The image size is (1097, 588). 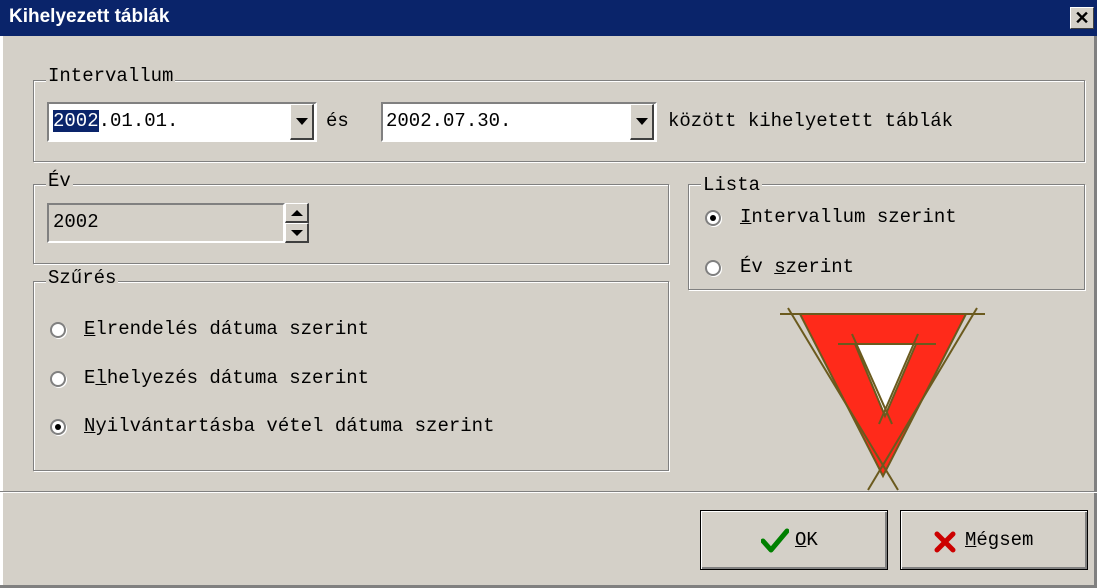 I want to click on close-icon: ✕, so click(x=1082, y=18).